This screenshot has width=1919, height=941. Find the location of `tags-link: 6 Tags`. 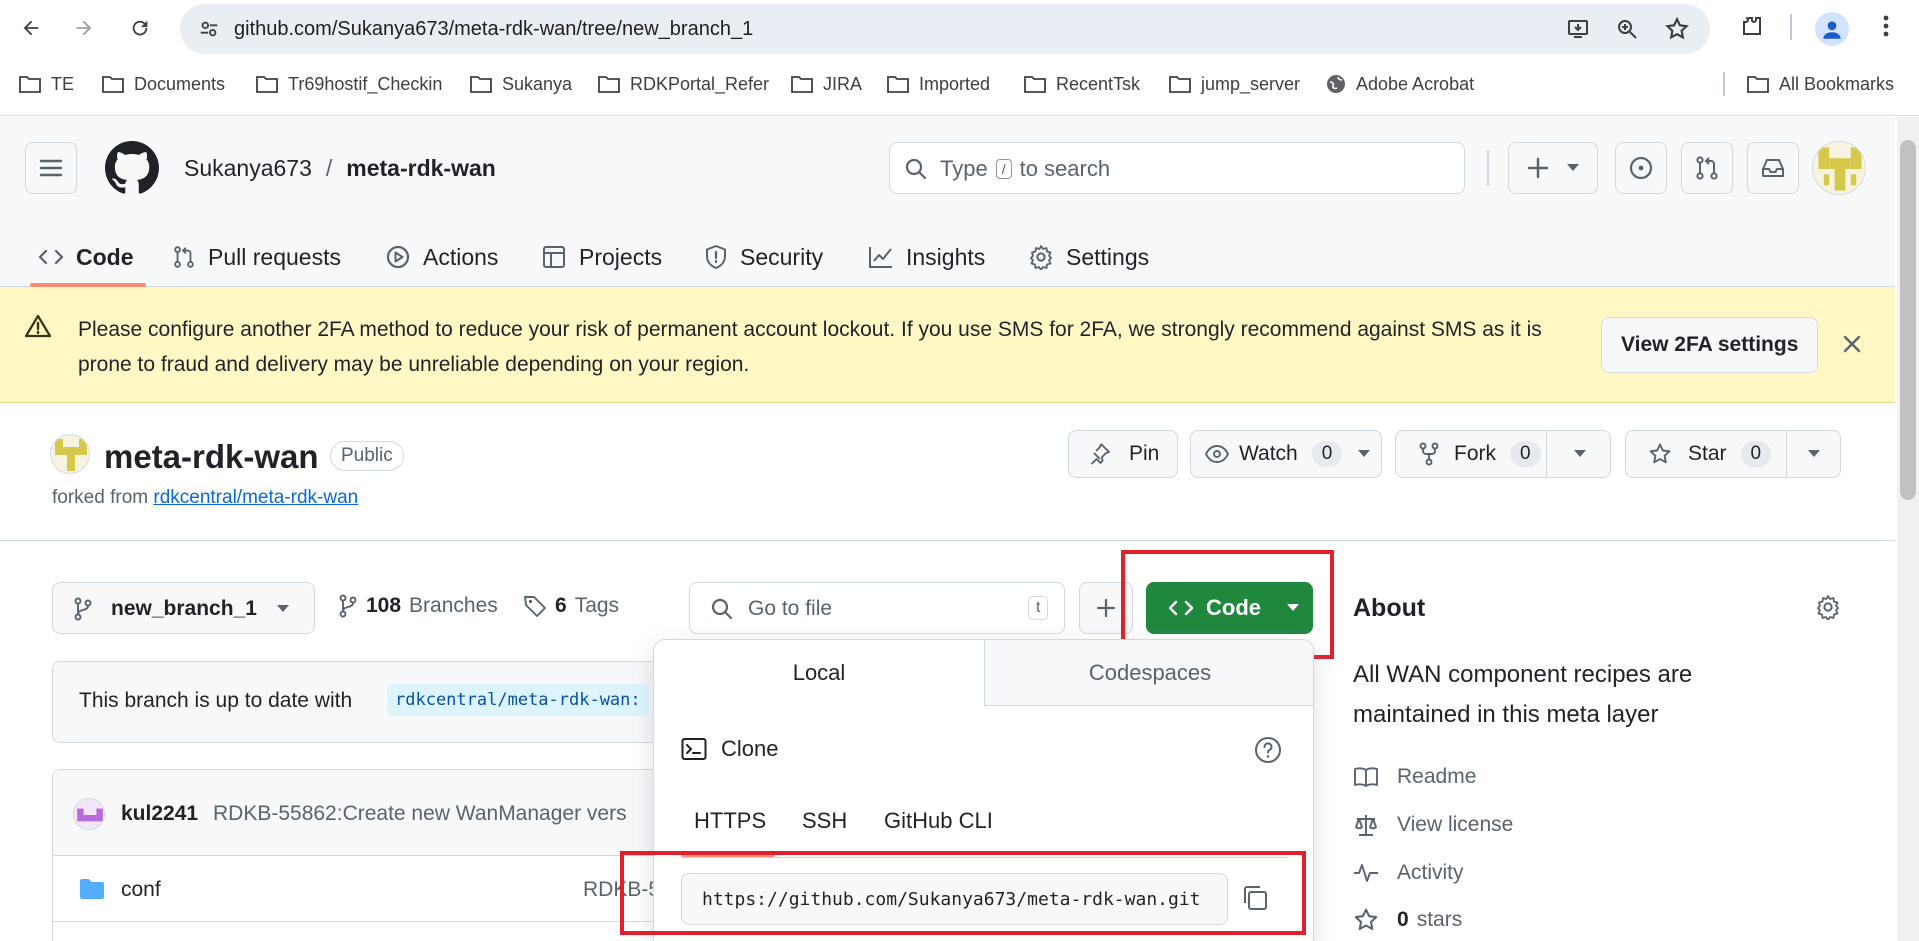

tags-link: 6 Tags is located at coordinates (571, 606).